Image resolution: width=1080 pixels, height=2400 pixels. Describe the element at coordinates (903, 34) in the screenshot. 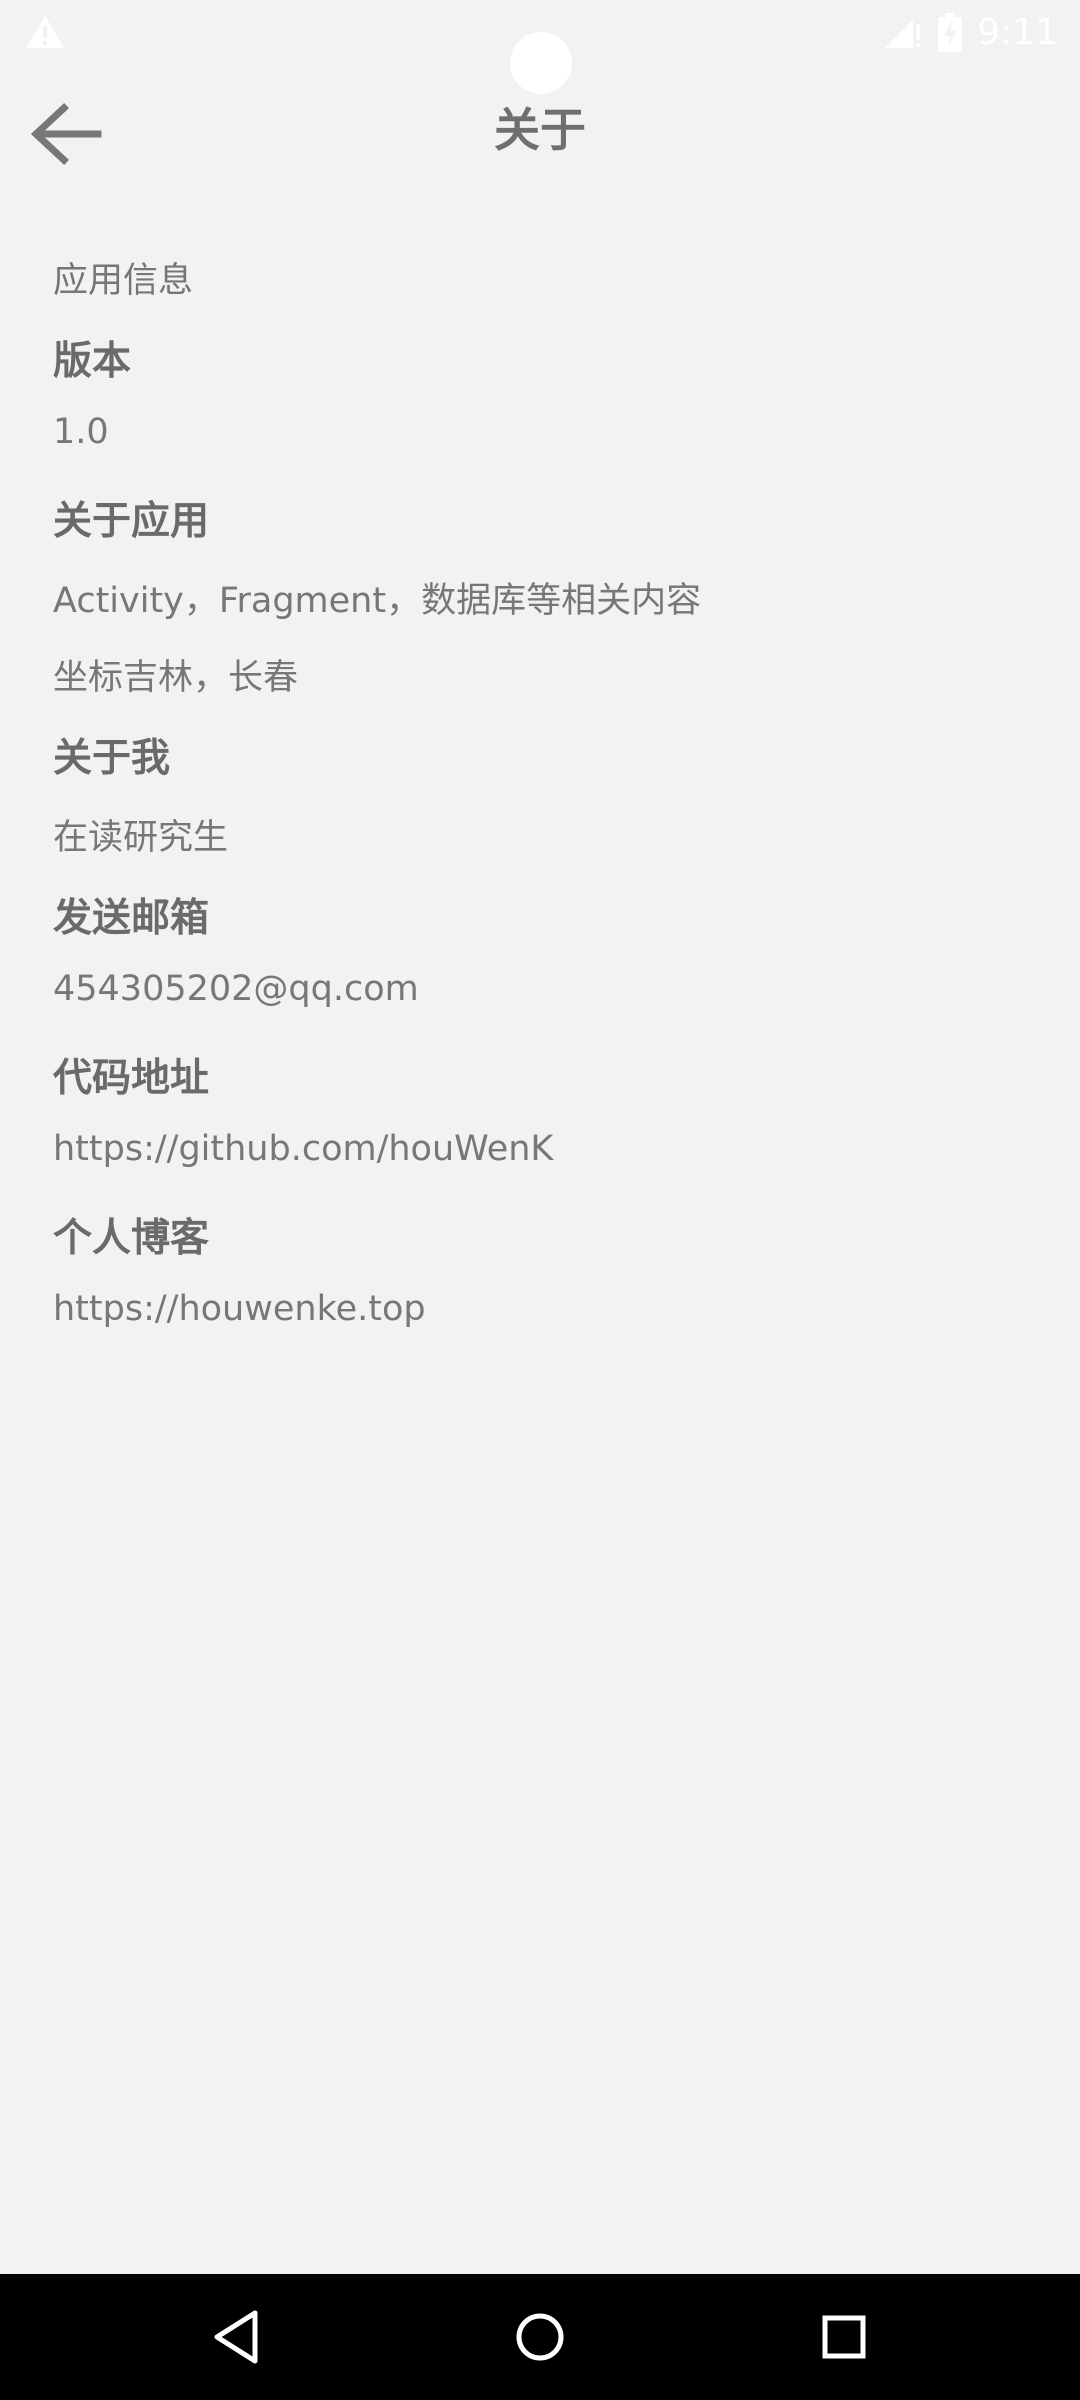

I see `signal-icon` at that location.